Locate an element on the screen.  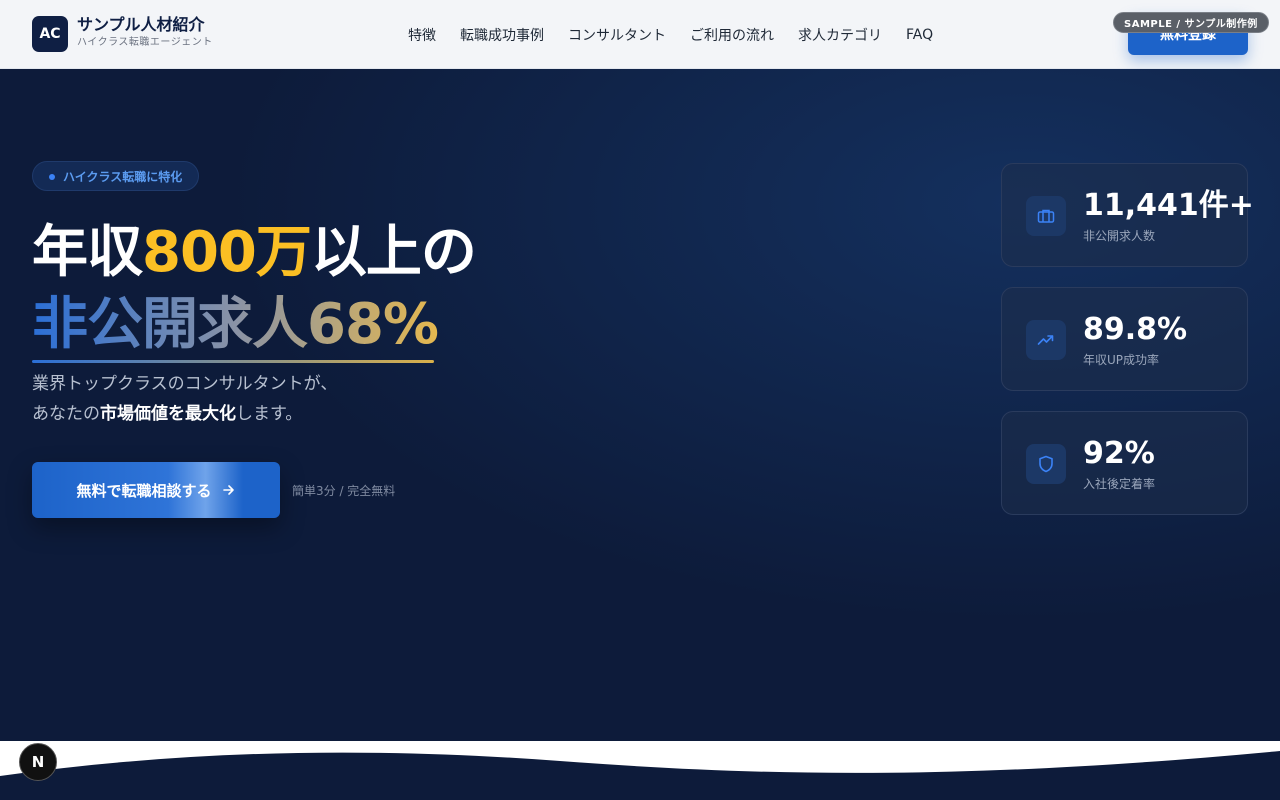
stat-value: 92% is located at coordinates (1119, 453).